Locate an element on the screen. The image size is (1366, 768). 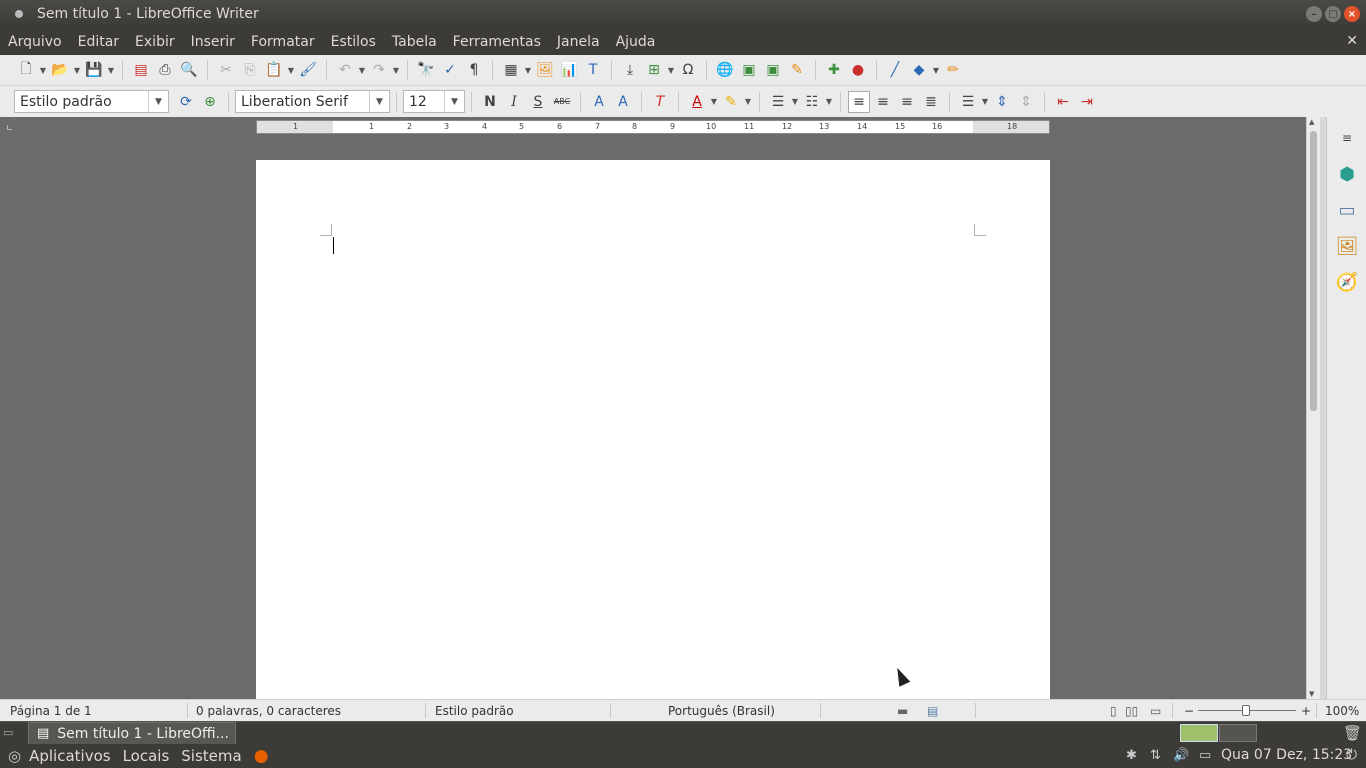
copy-icon: ⎘ is located at coordinates (250, 70).